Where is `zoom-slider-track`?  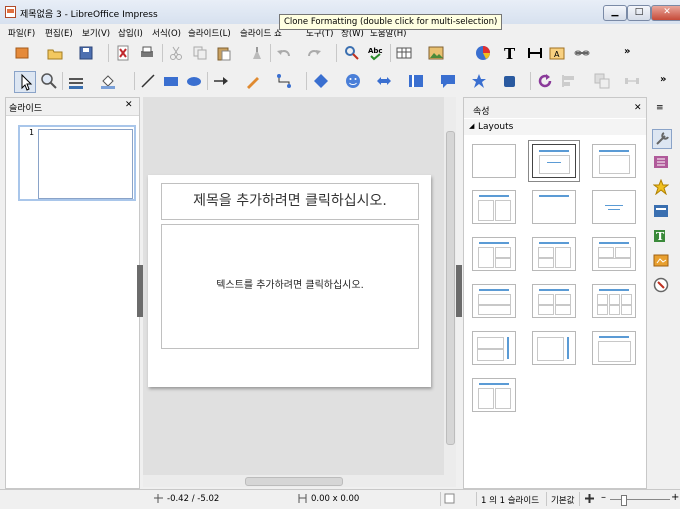
zoom-slider-track is located at coordinates (640, 499).